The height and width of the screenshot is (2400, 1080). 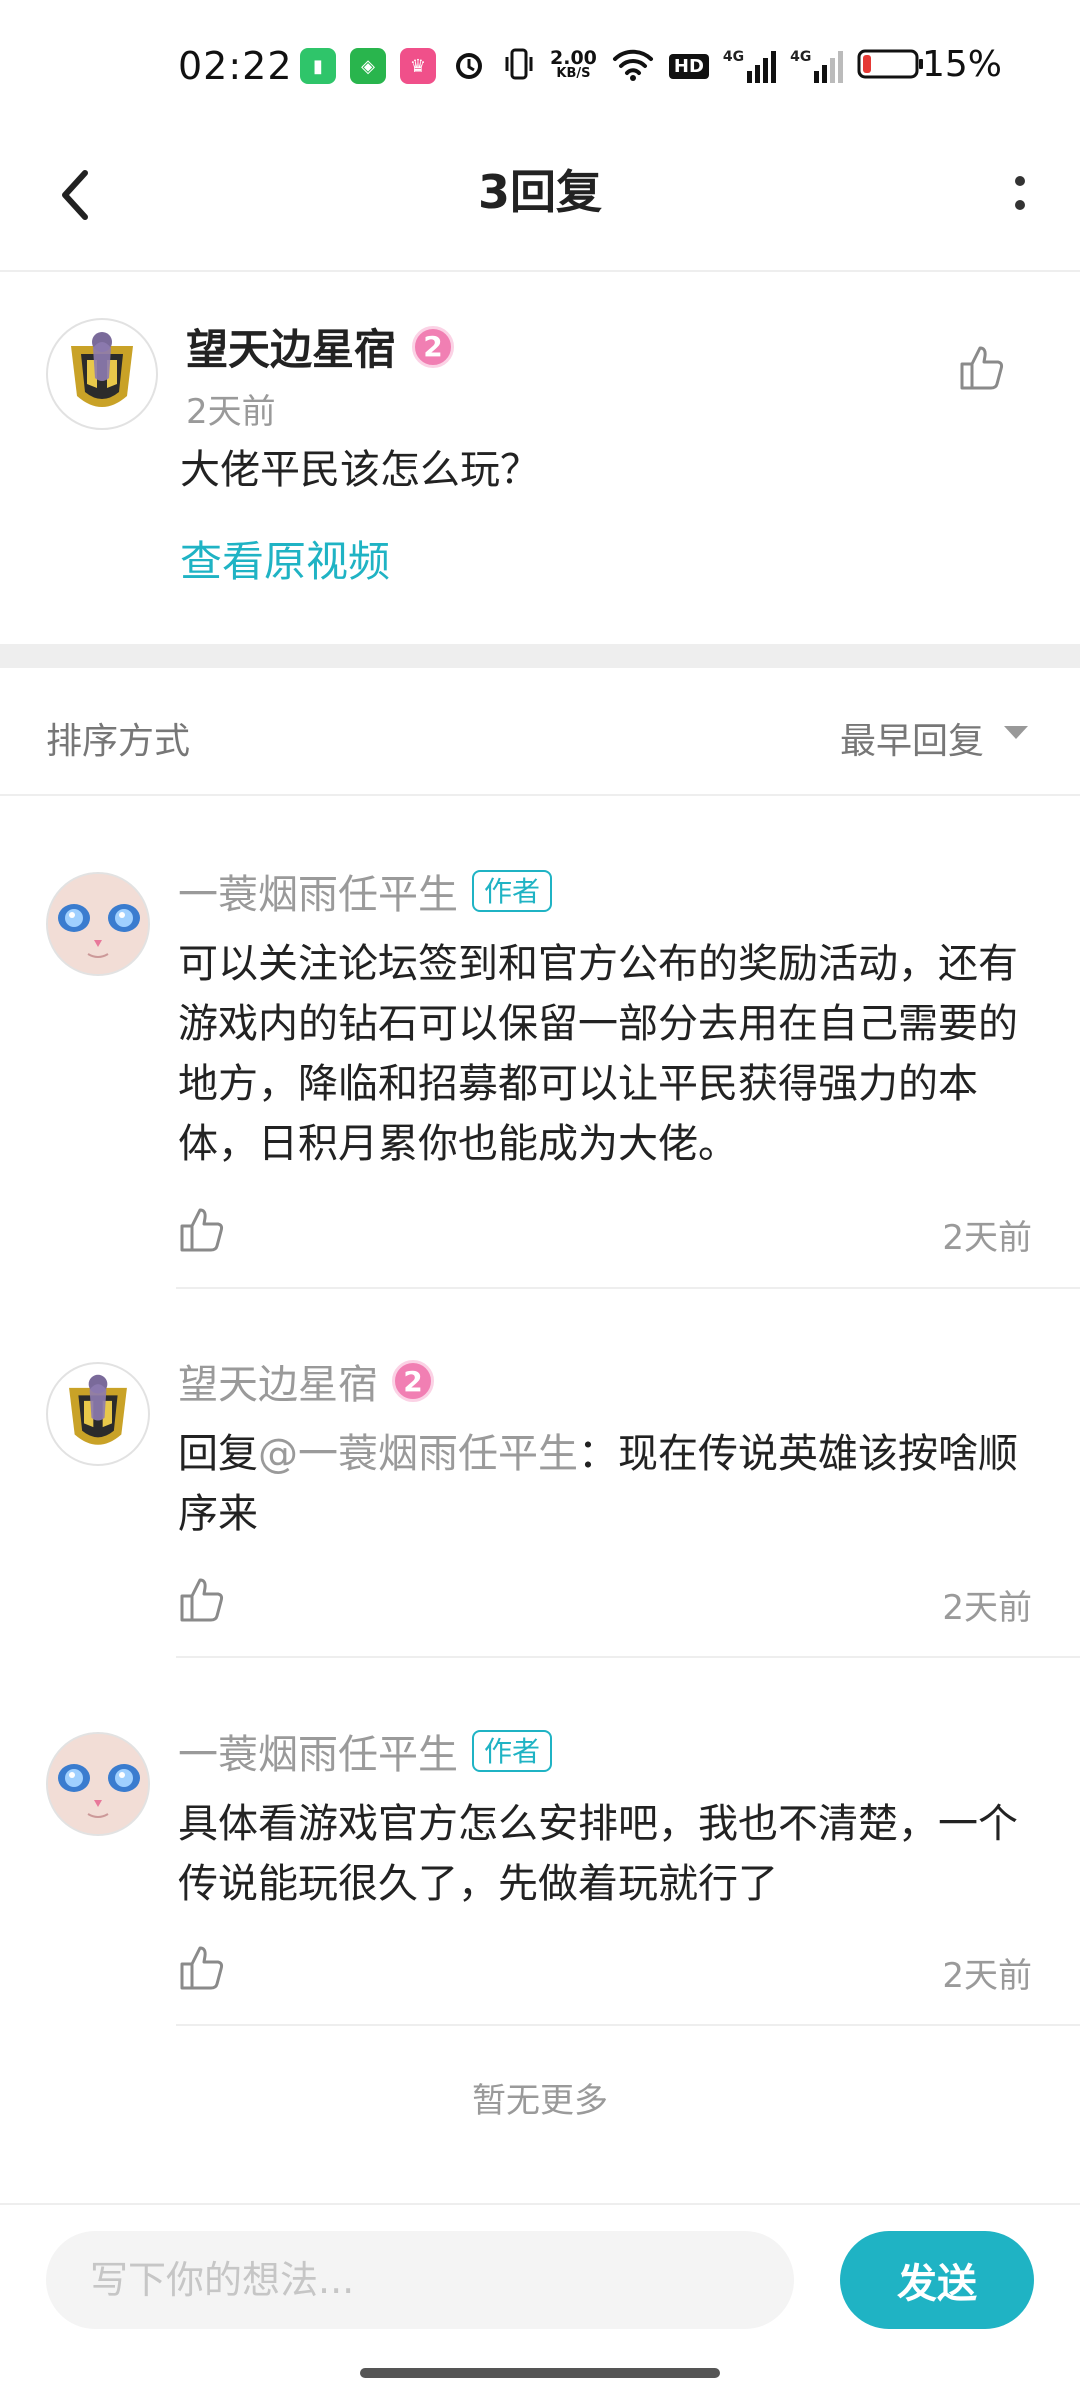 What do you see at coordinates (573, 64) in the screenshot?
I see `net-speed: 2.00 KB/S` at bounding box center [573, 64].